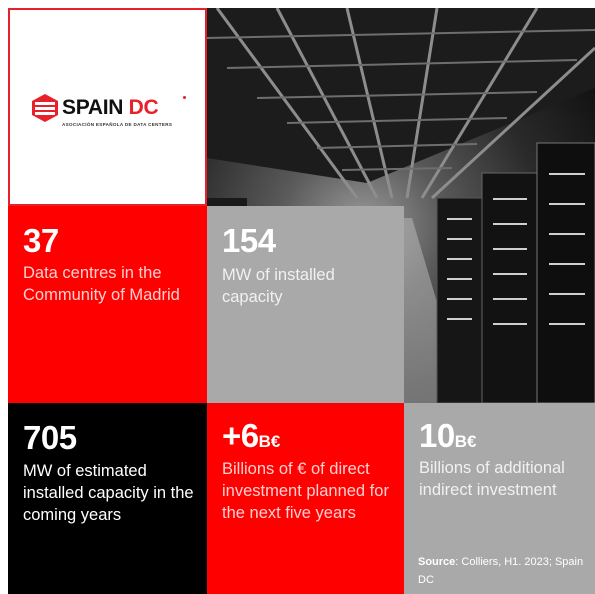 Image resolution: width=595 pixels, height=594 pixels. I want to click on logo-wordmark: SPAIN DC, so click(110, 107).